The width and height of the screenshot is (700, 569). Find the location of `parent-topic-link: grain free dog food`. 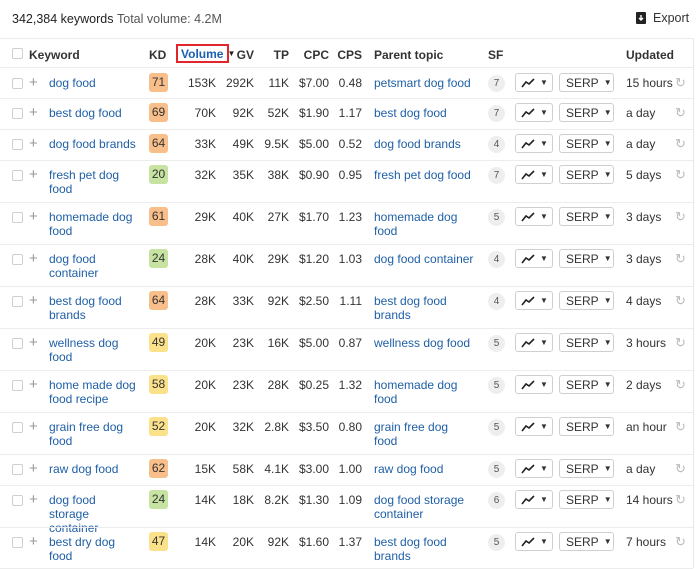

parent-topic-link: grain free dog food is located at coordinates (424, 434).